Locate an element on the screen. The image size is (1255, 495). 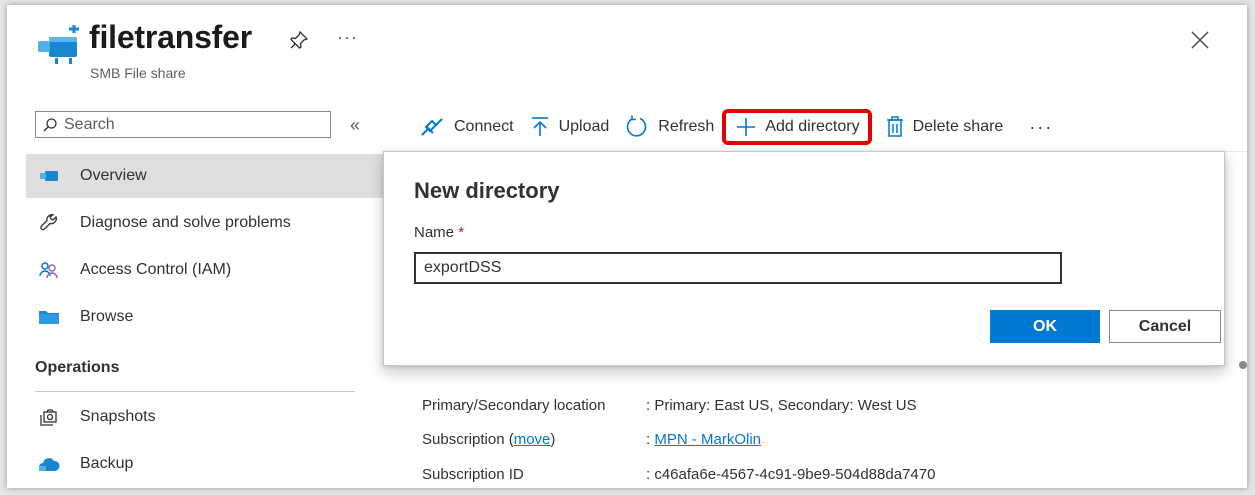
upload-button: Upload is located at coordinates (570, 127).